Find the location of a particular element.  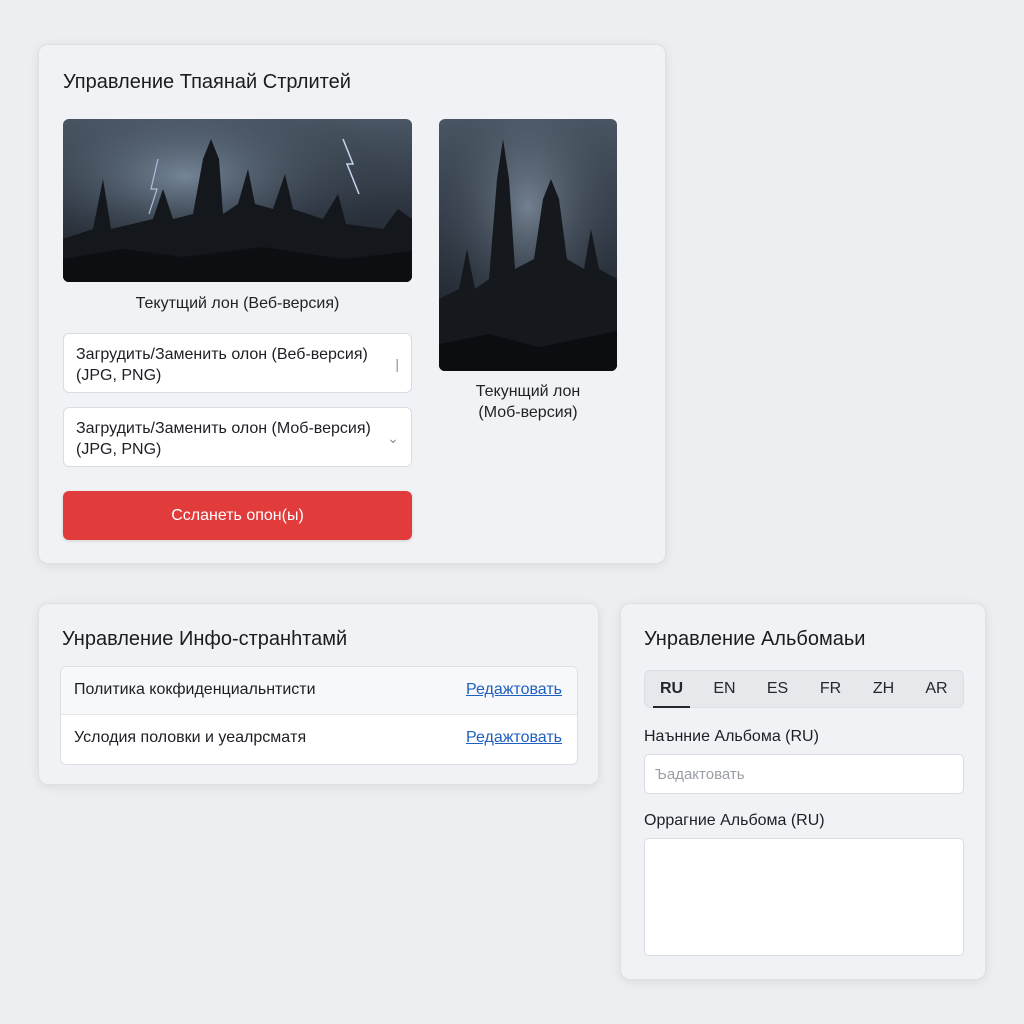

album-name-input is located at coordinates (804, 774).